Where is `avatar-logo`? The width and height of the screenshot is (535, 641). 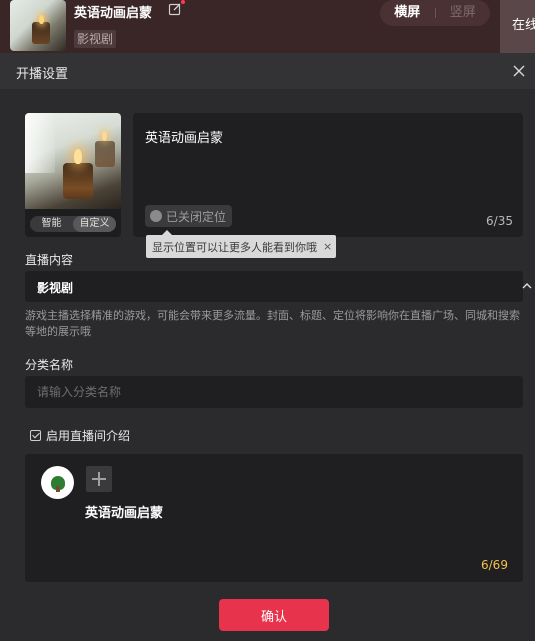 avatar-logo is located at coordinates (57, 483).